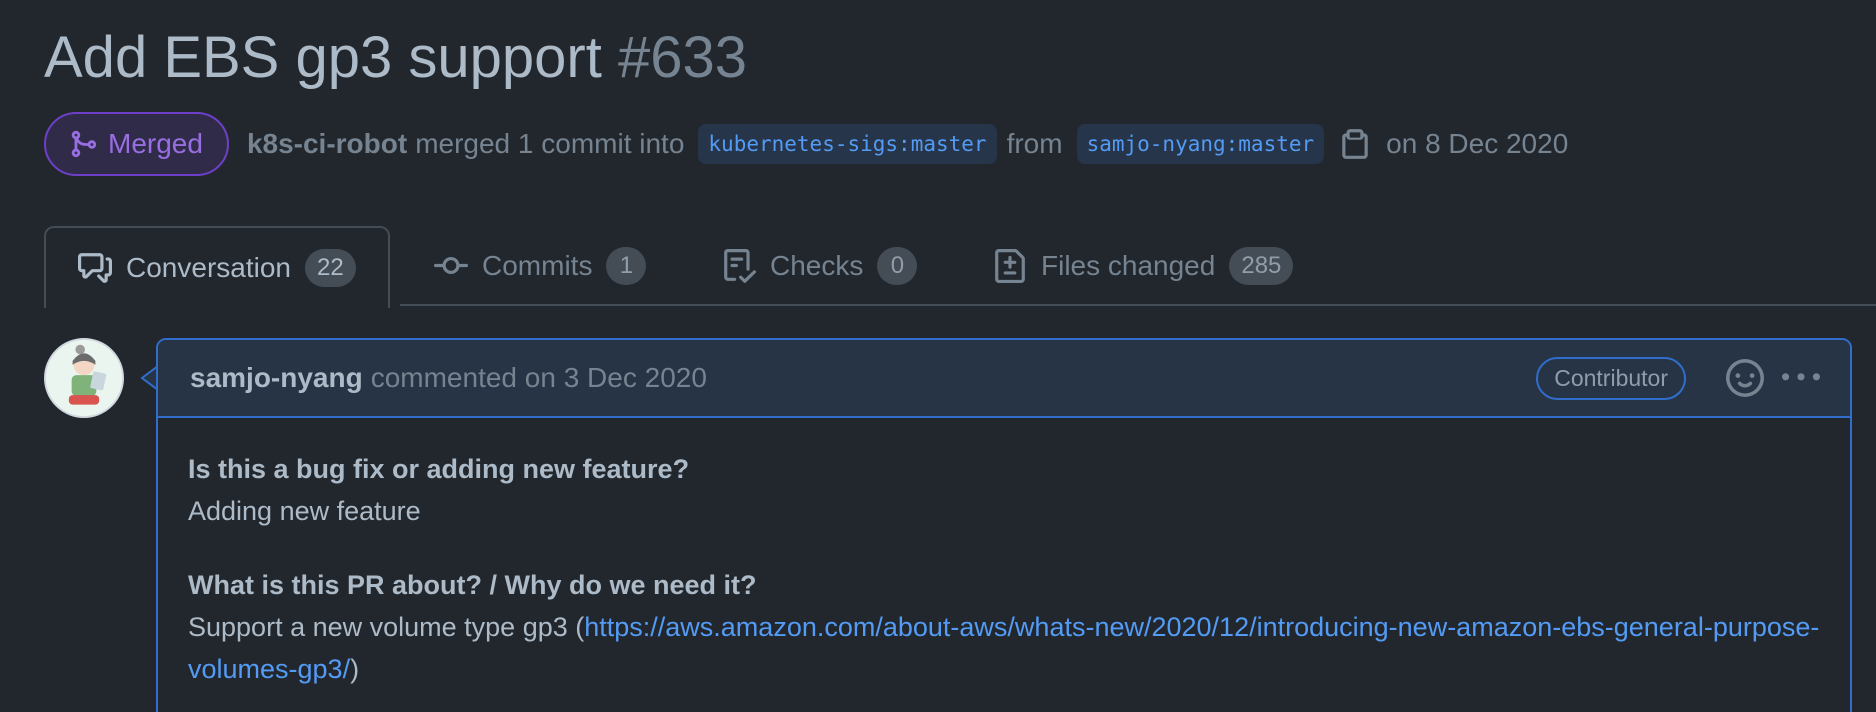 The height and width of the screenshot is (712, 1876). I want to click on tab-conversation: Conversation 22, so click(217, 267).